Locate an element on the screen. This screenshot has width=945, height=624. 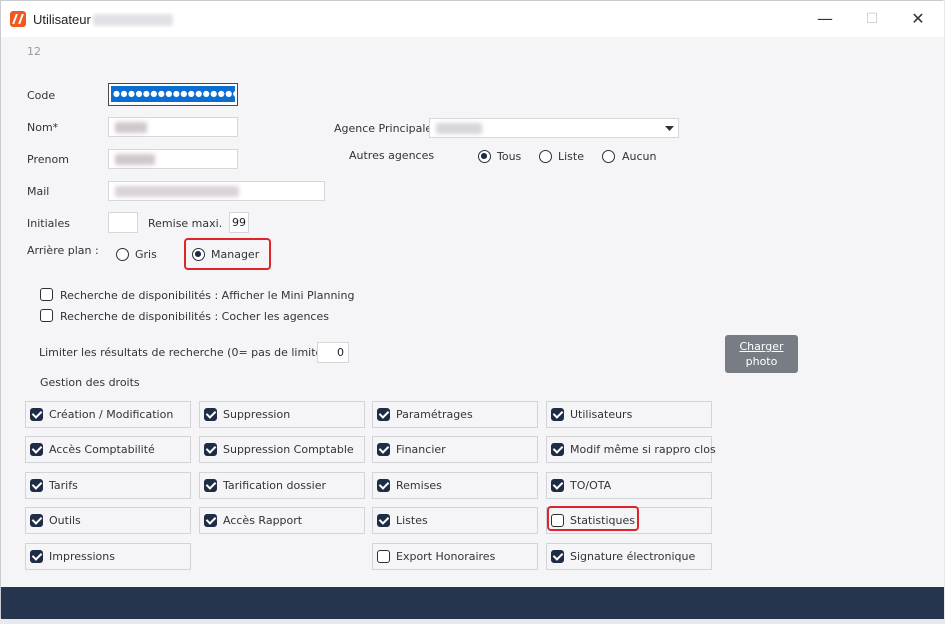
radio-liste-label: Liste is located at coordinates (571, 156).